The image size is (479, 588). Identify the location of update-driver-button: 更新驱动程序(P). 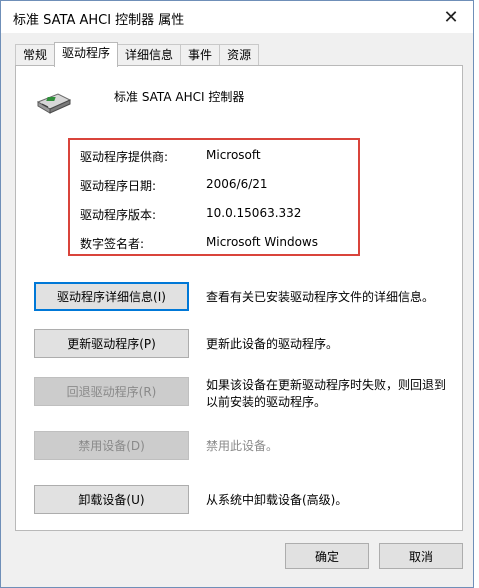
(111, 343).